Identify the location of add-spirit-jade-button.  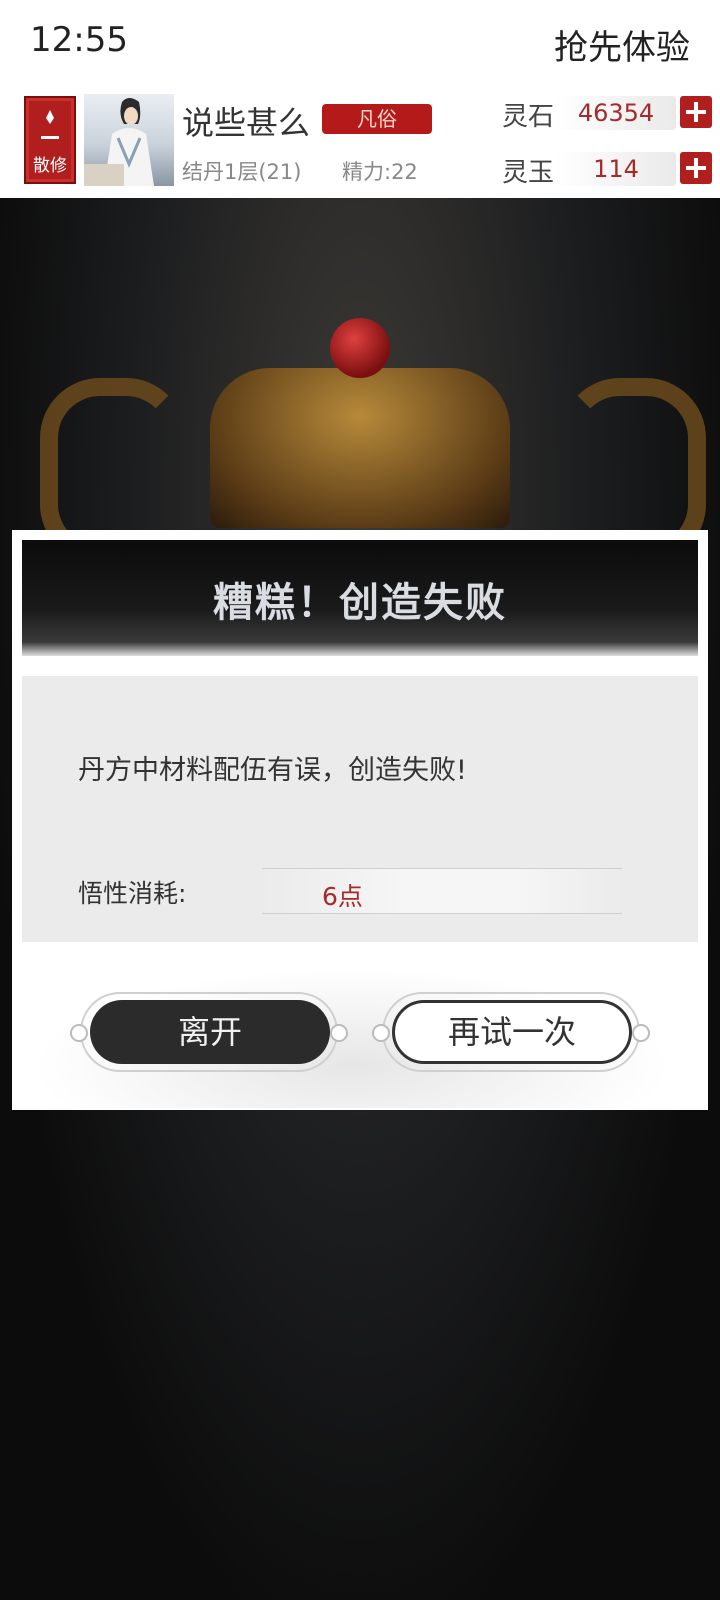
(696, 168).